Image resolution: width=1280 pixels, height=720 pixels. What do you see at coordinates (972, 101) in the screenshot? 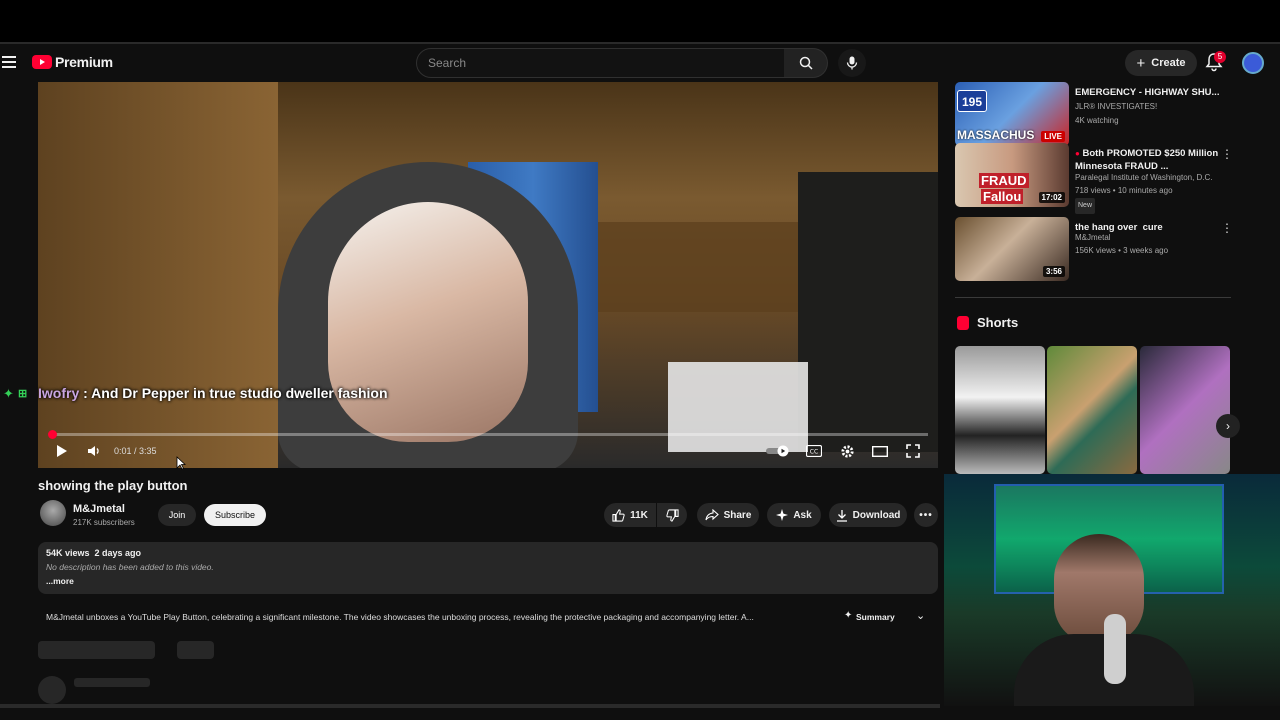
I see `interstate-sign: 195` at bounding box center [972, 101].